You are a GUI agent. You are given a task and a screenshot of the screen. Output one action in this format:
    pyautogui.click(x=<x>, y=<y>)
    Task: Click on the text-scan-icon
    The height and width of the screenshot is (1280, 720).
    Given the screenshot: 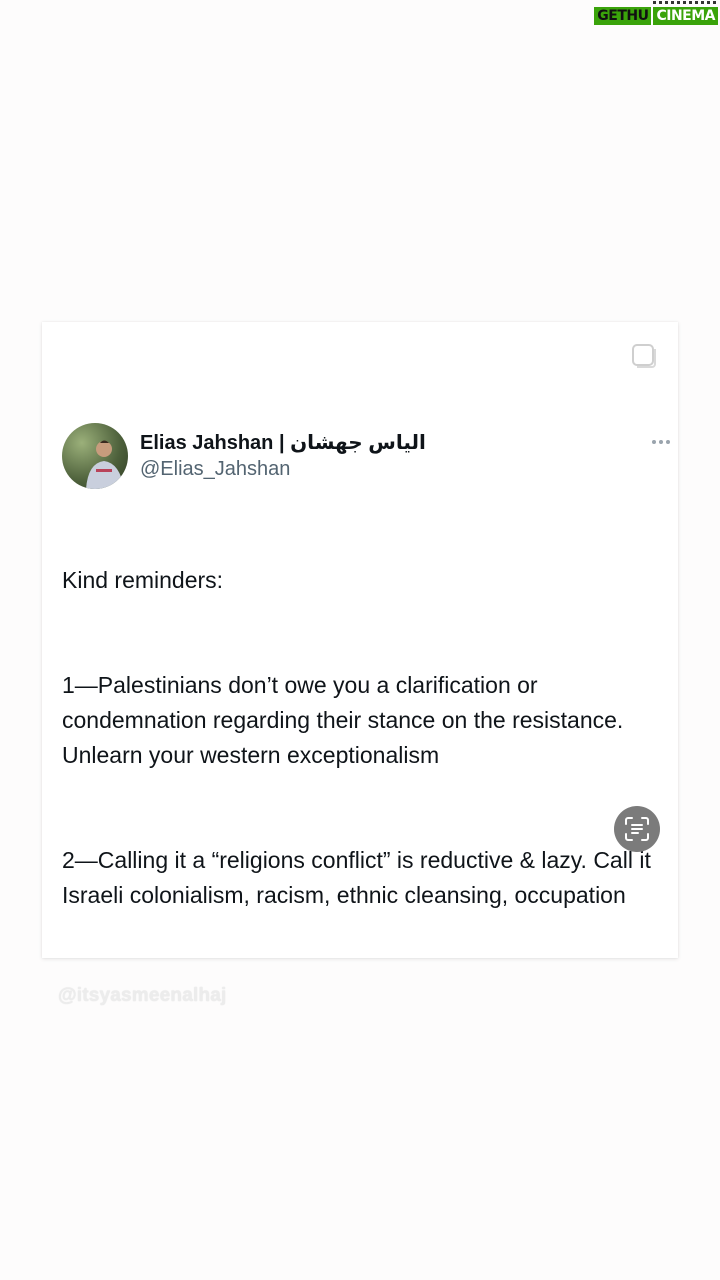 What is the action you would take?
    pyautogui.click(x=637, y=829)
    